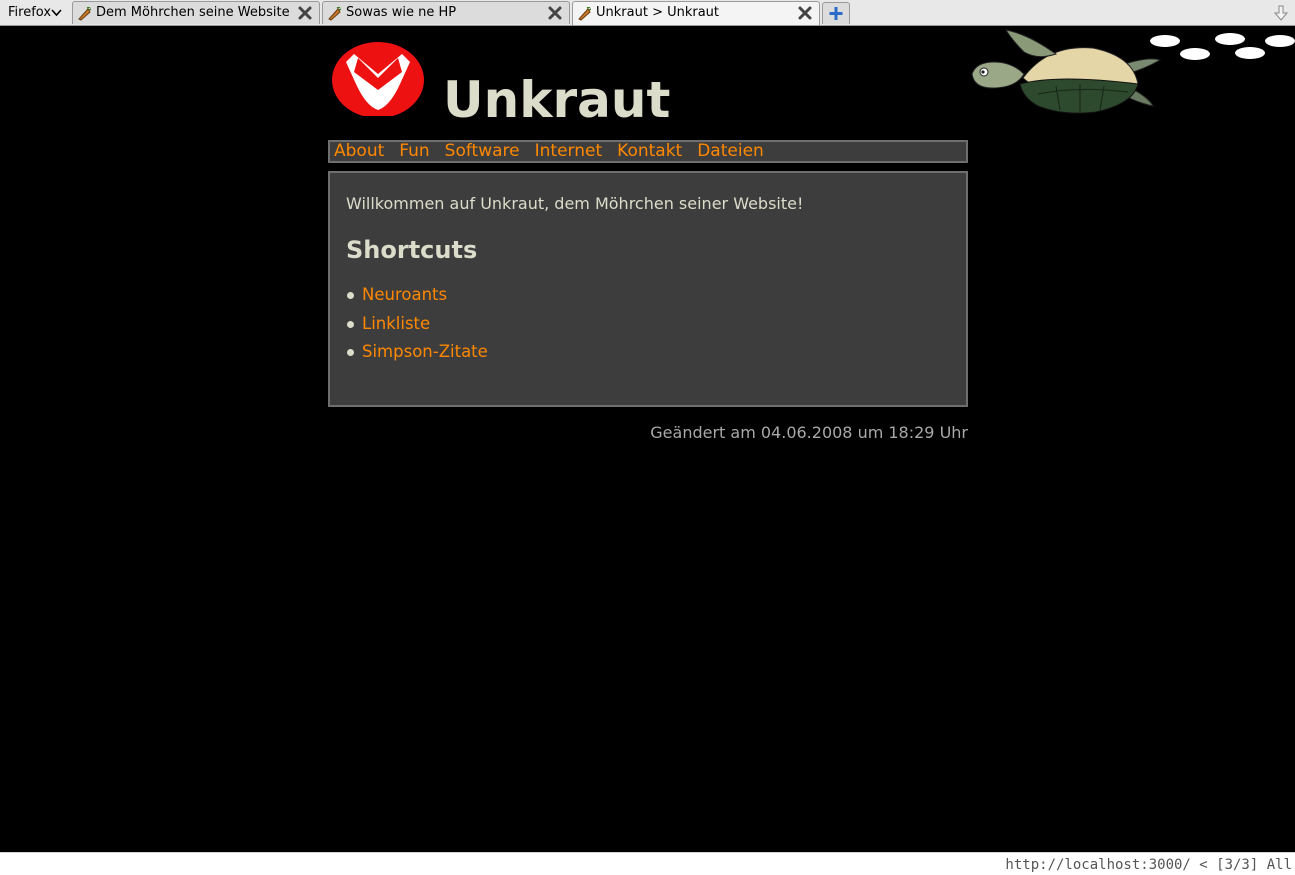  What do you see at coordinates (569, 151) in the screenshot?
I see `nav-link-internet: Internet` at bounding box center [569, 151].